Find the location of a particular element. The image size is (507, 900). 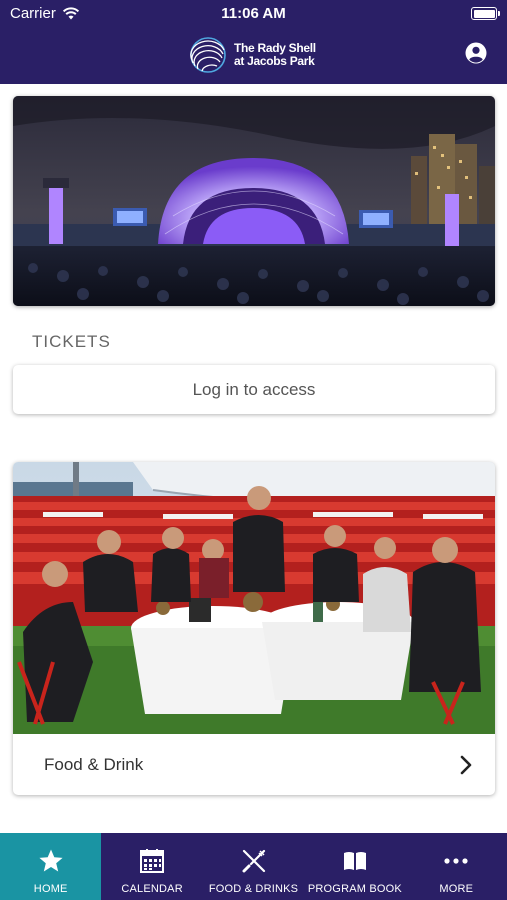

book-icon is located at coordinates (354, 861).